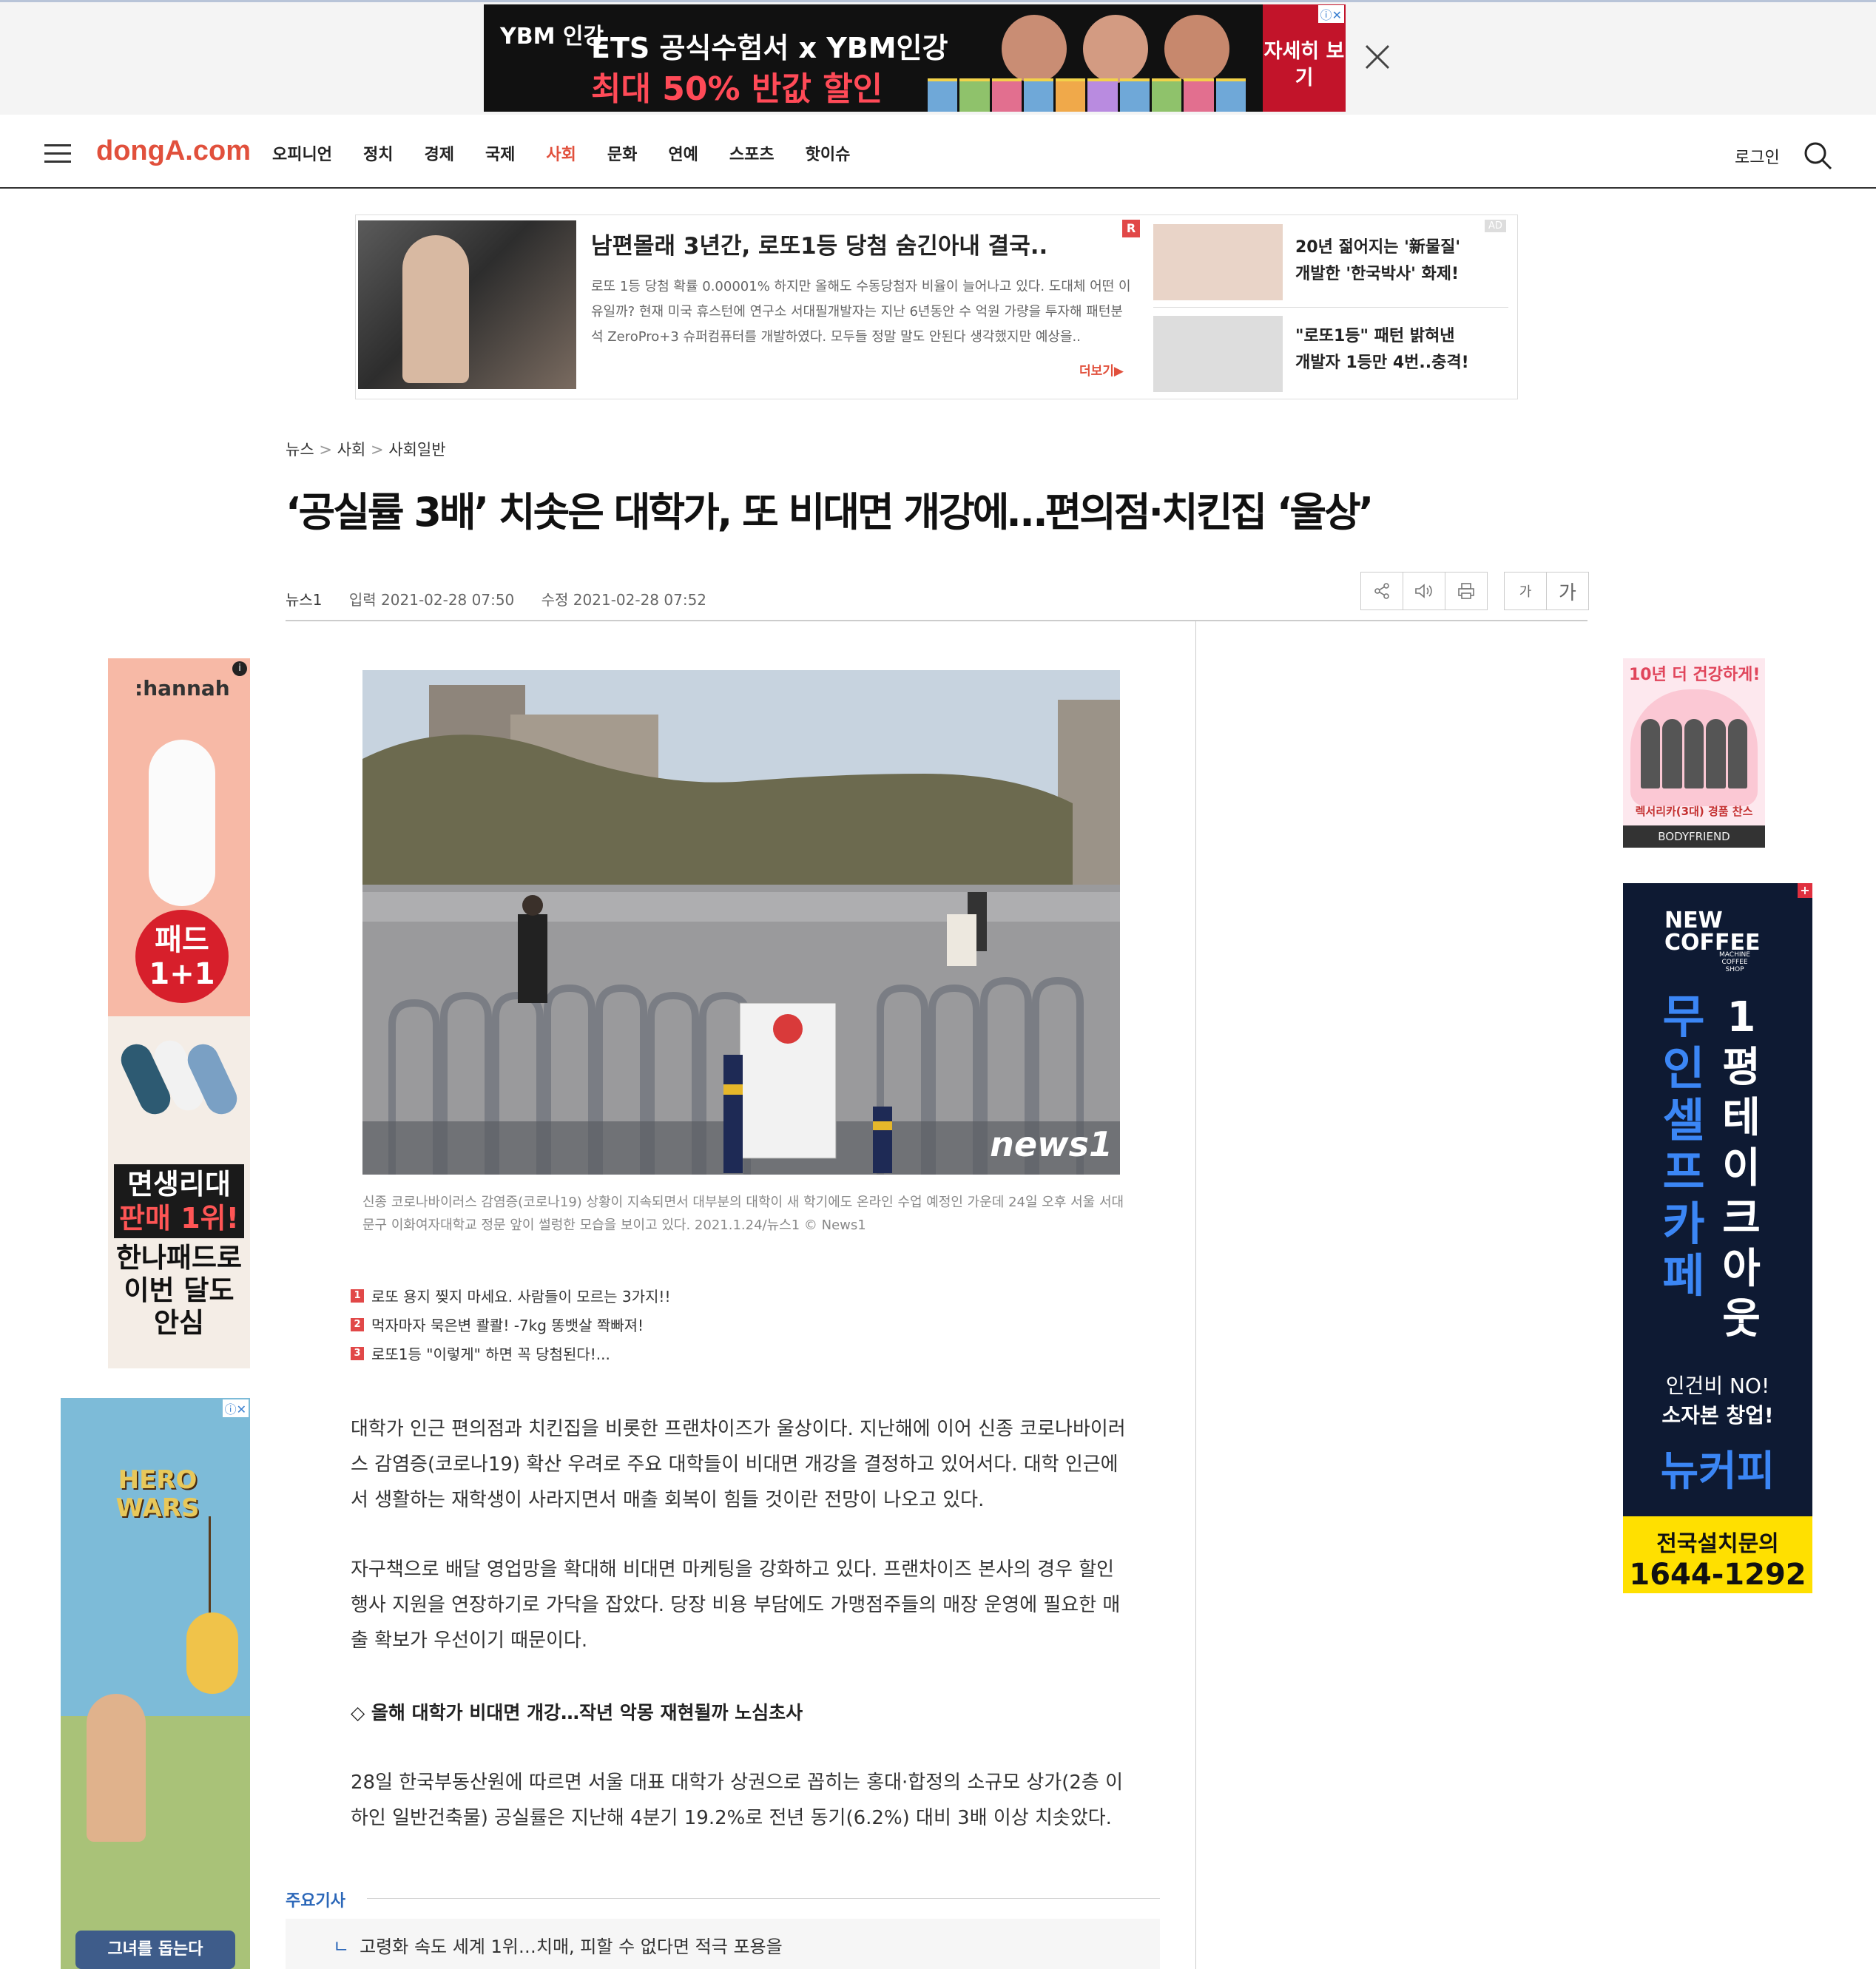  What do you see at coordinates (1051, 1144) in the screenshot?
I see `photo-watermark: news1` at bounding box center [1051, 1144].